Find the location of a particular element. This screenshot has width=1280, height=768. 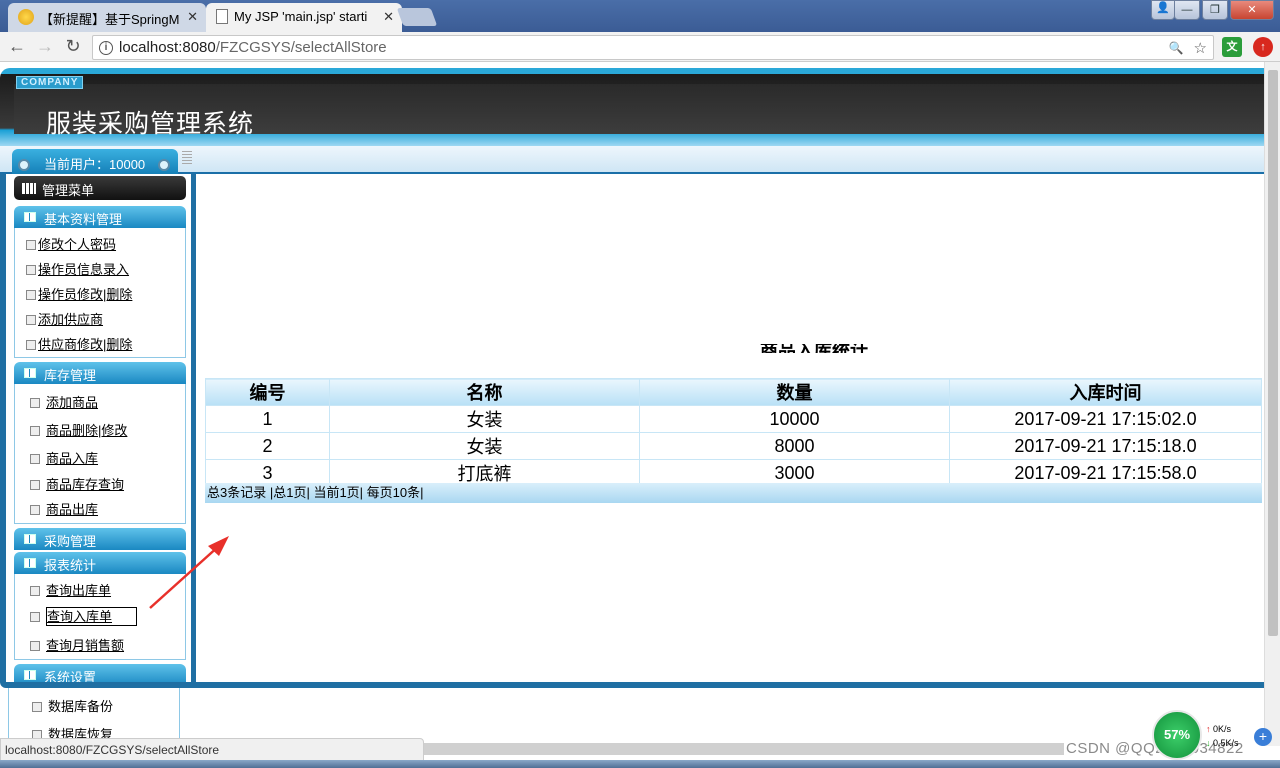

content-heading: 商品入库统计 is located at coordinates (814, 348).